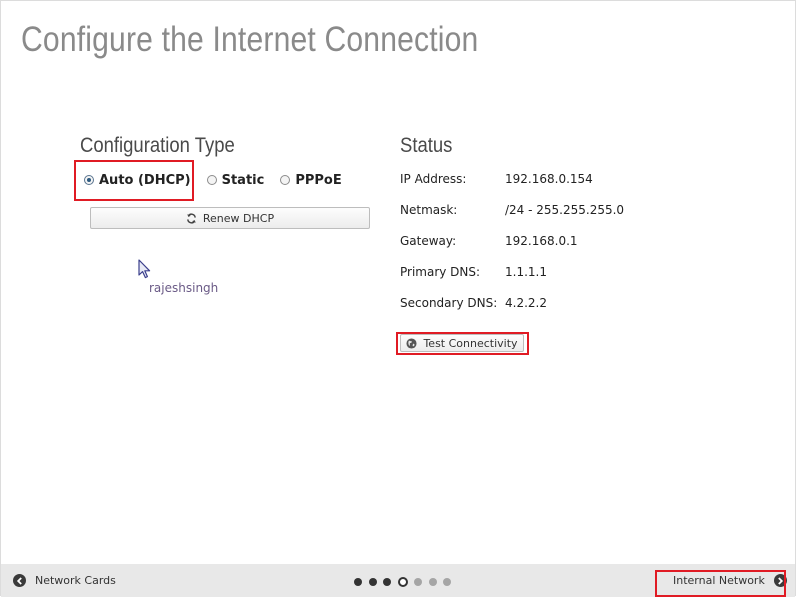 This screenshot has height=597, width=796. Describe the element at coordinates (440, 272) in the screenshot. I see `status-label: Primary DNS:` at that location.